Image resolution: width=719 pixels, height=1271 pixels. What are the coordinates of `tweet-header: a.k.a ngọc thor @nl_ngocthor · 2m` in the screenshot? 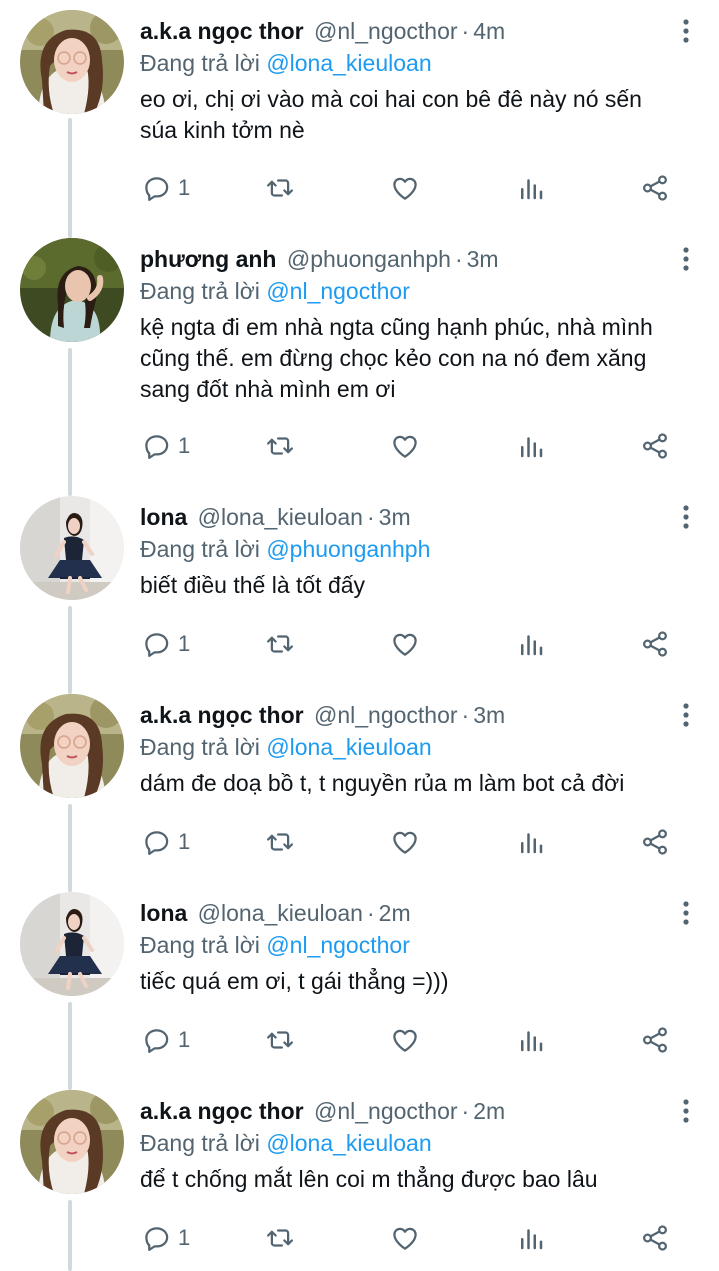 It's located at (399, 1111).